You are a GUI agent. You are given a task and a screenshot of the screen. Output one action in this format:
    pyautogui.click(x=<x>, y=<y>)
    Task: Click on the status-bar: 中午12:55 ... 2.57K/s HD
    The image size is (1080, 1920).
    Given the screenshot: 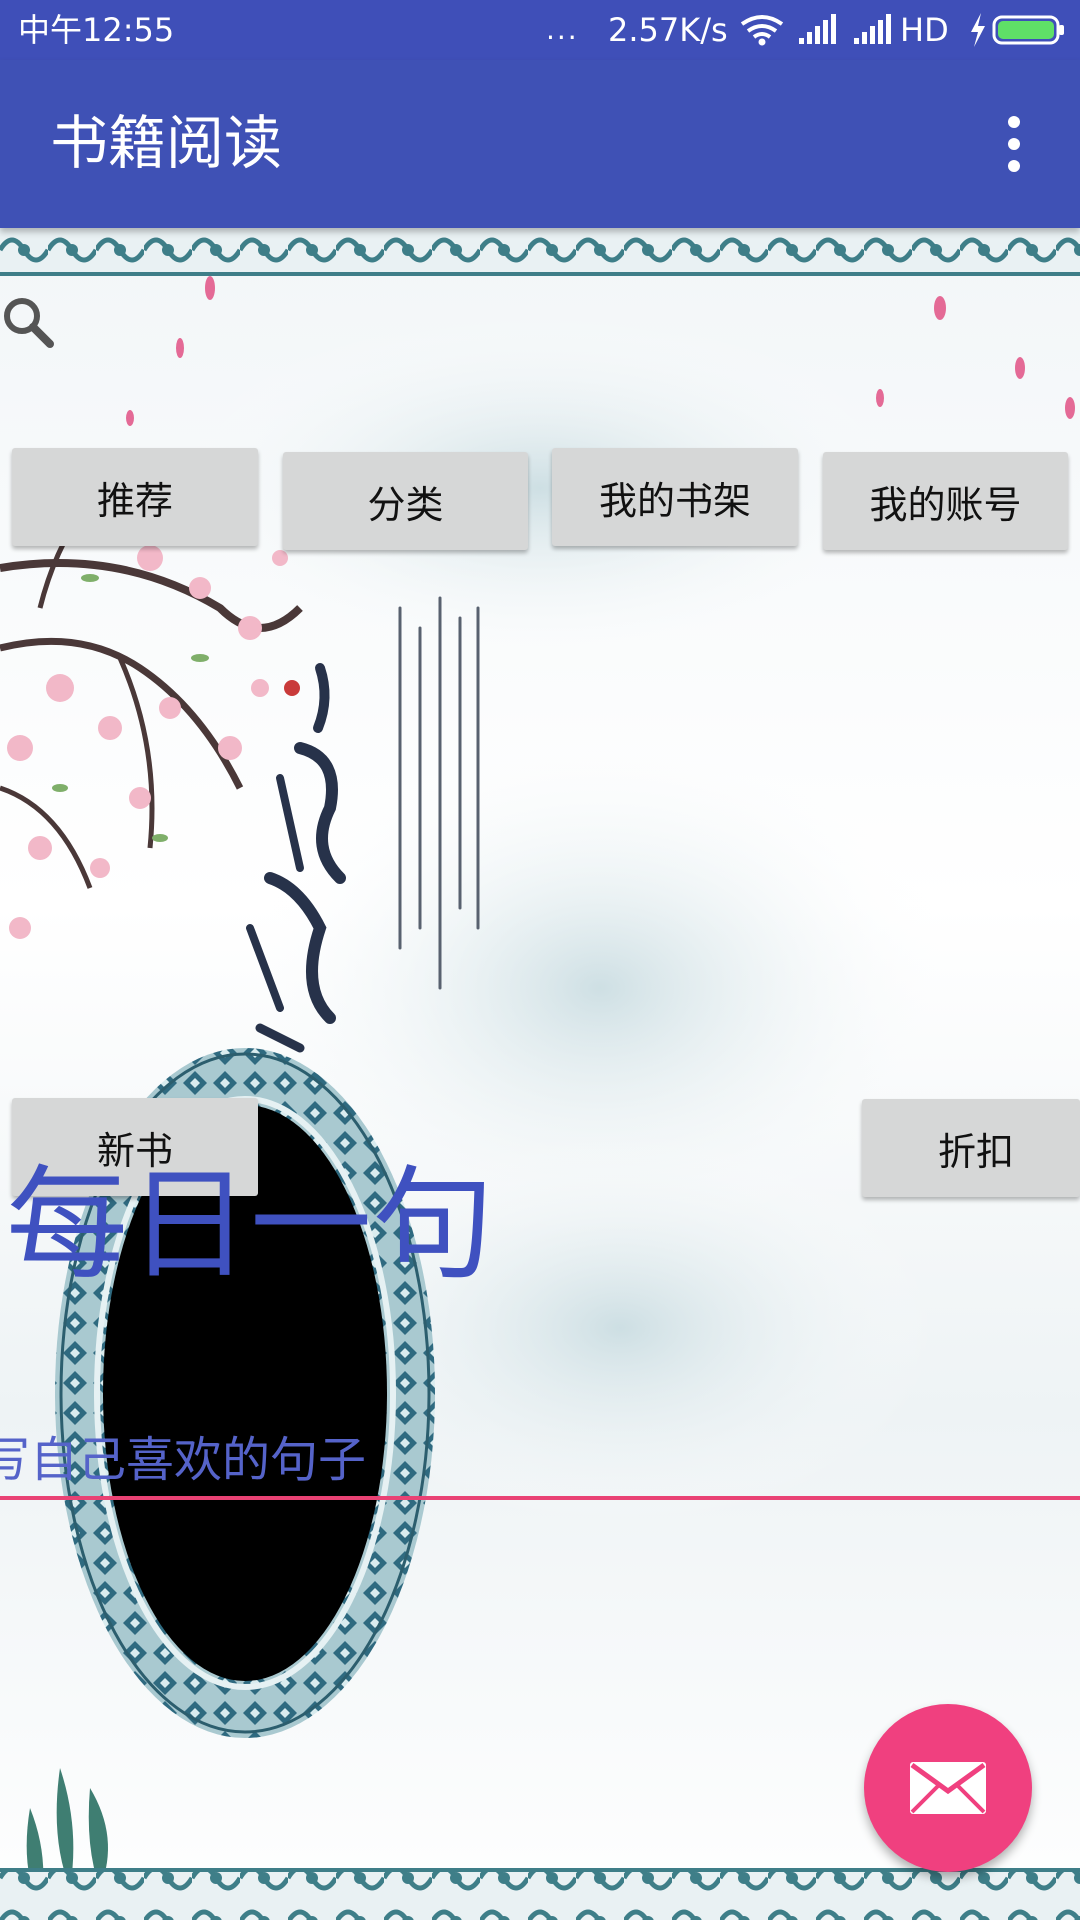 What is the action you would take?
    pyautogui.click(x=540, y=30)
    